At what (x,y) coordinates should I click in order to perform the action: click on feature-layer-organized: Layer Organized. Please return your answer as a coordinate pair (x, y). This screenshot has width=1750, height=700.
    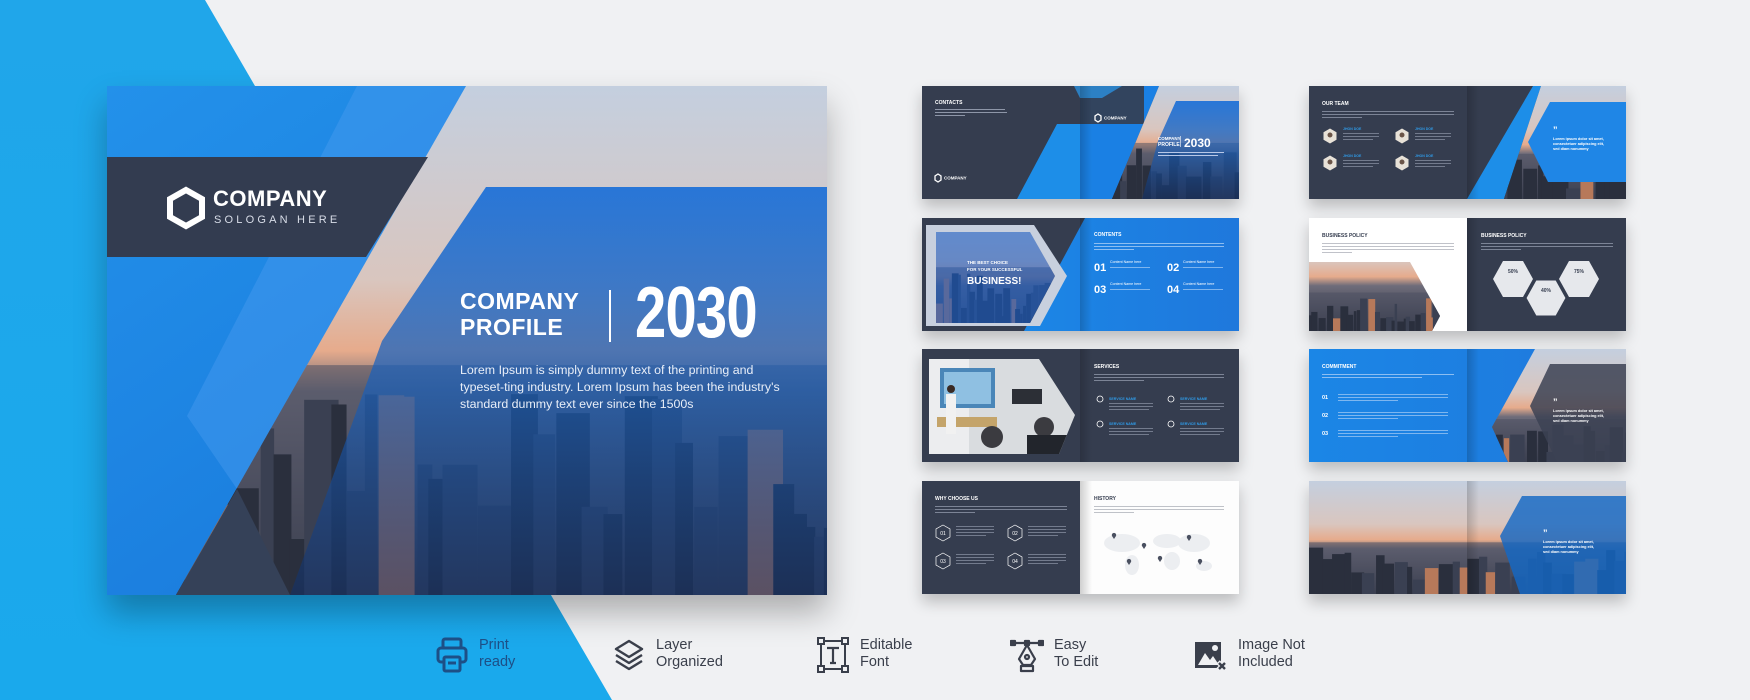
    Looking at the image, I should click on (667, 655).